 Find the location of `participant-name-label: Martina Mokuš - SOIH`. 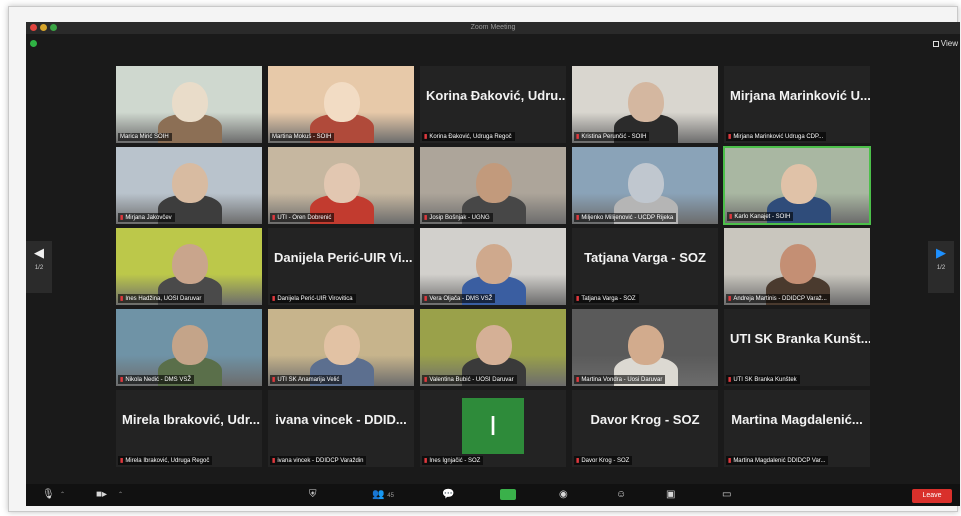

participant-name-label: Martina Mokuš - SOIH is located at coordinates (302, 137).